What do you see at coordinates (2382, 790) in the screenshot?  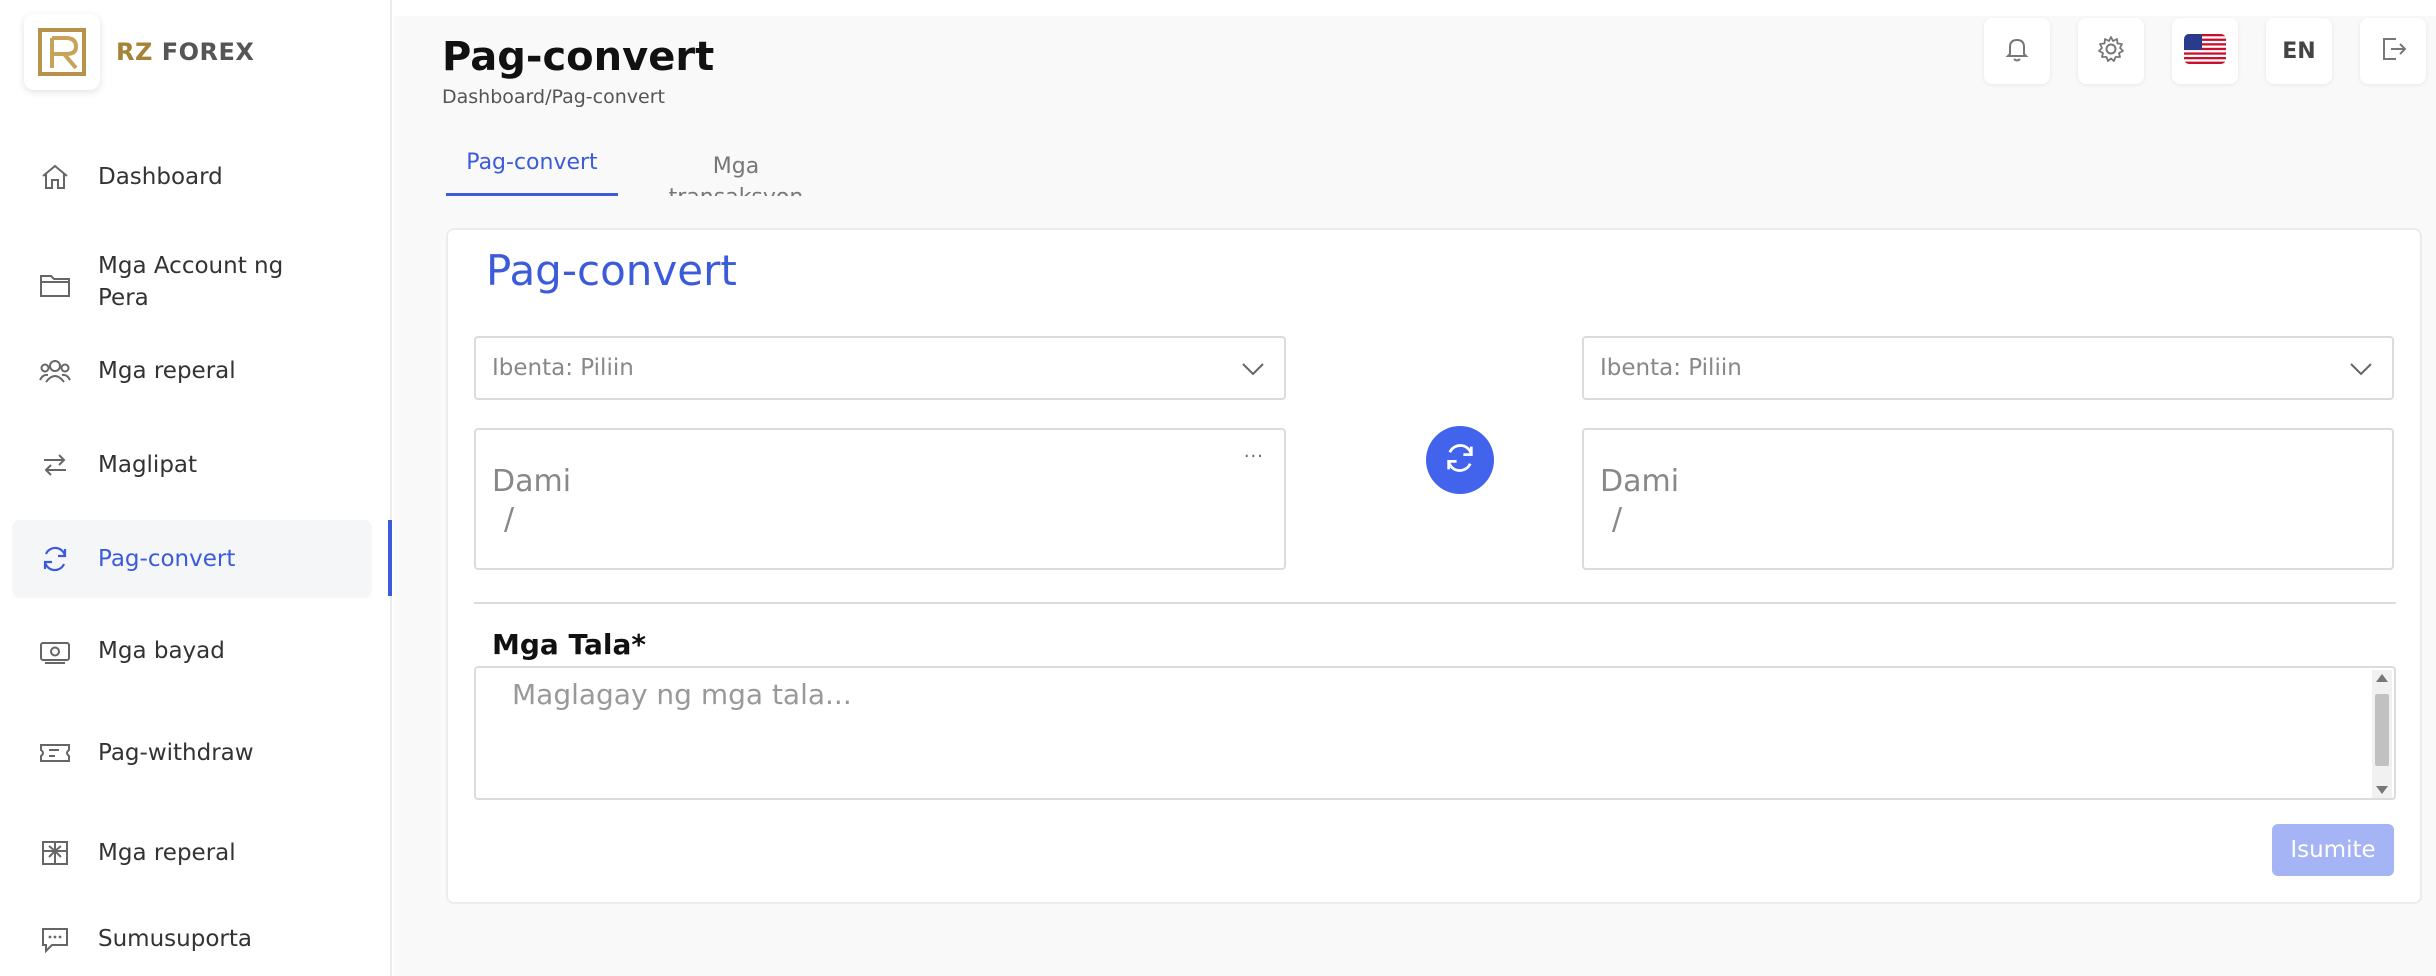 I see `scroll-down-icon` at bounding box center [2382, 790].